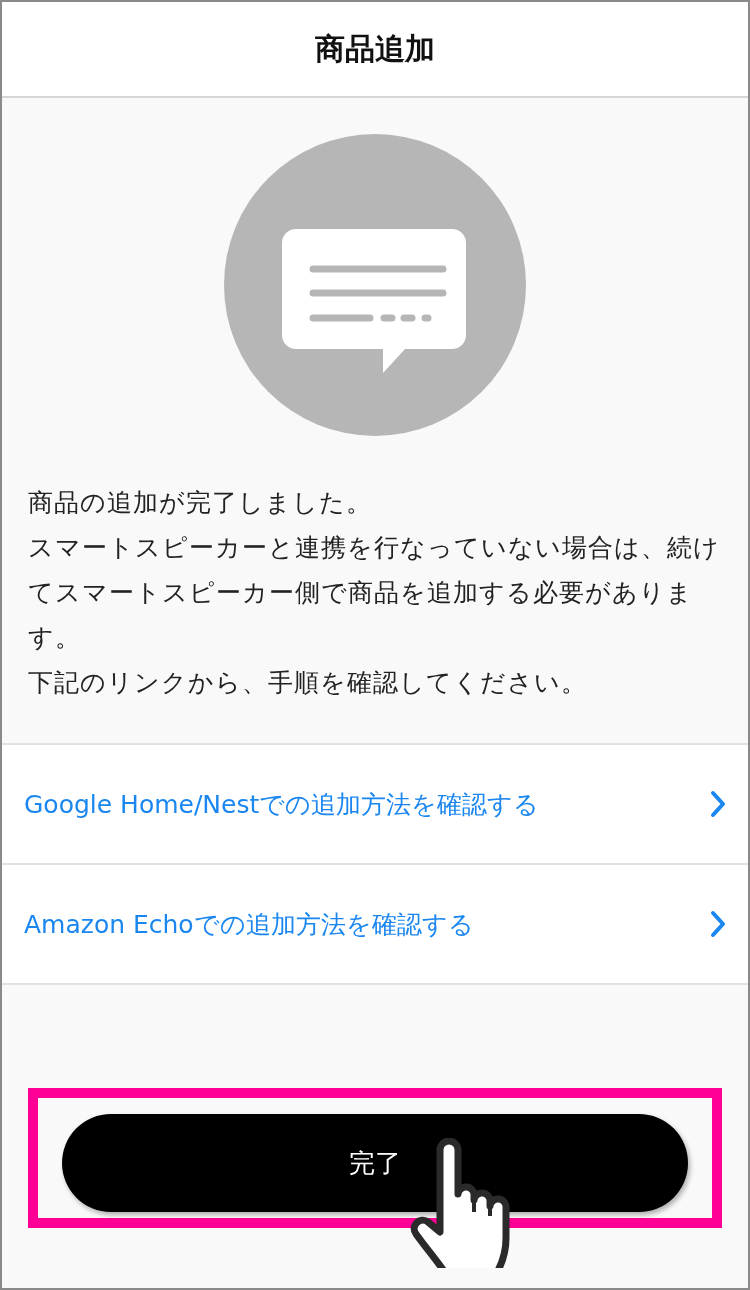  I want to click on message-text: 下記のリンクから、手順を確認してください。, so click(308, 683).